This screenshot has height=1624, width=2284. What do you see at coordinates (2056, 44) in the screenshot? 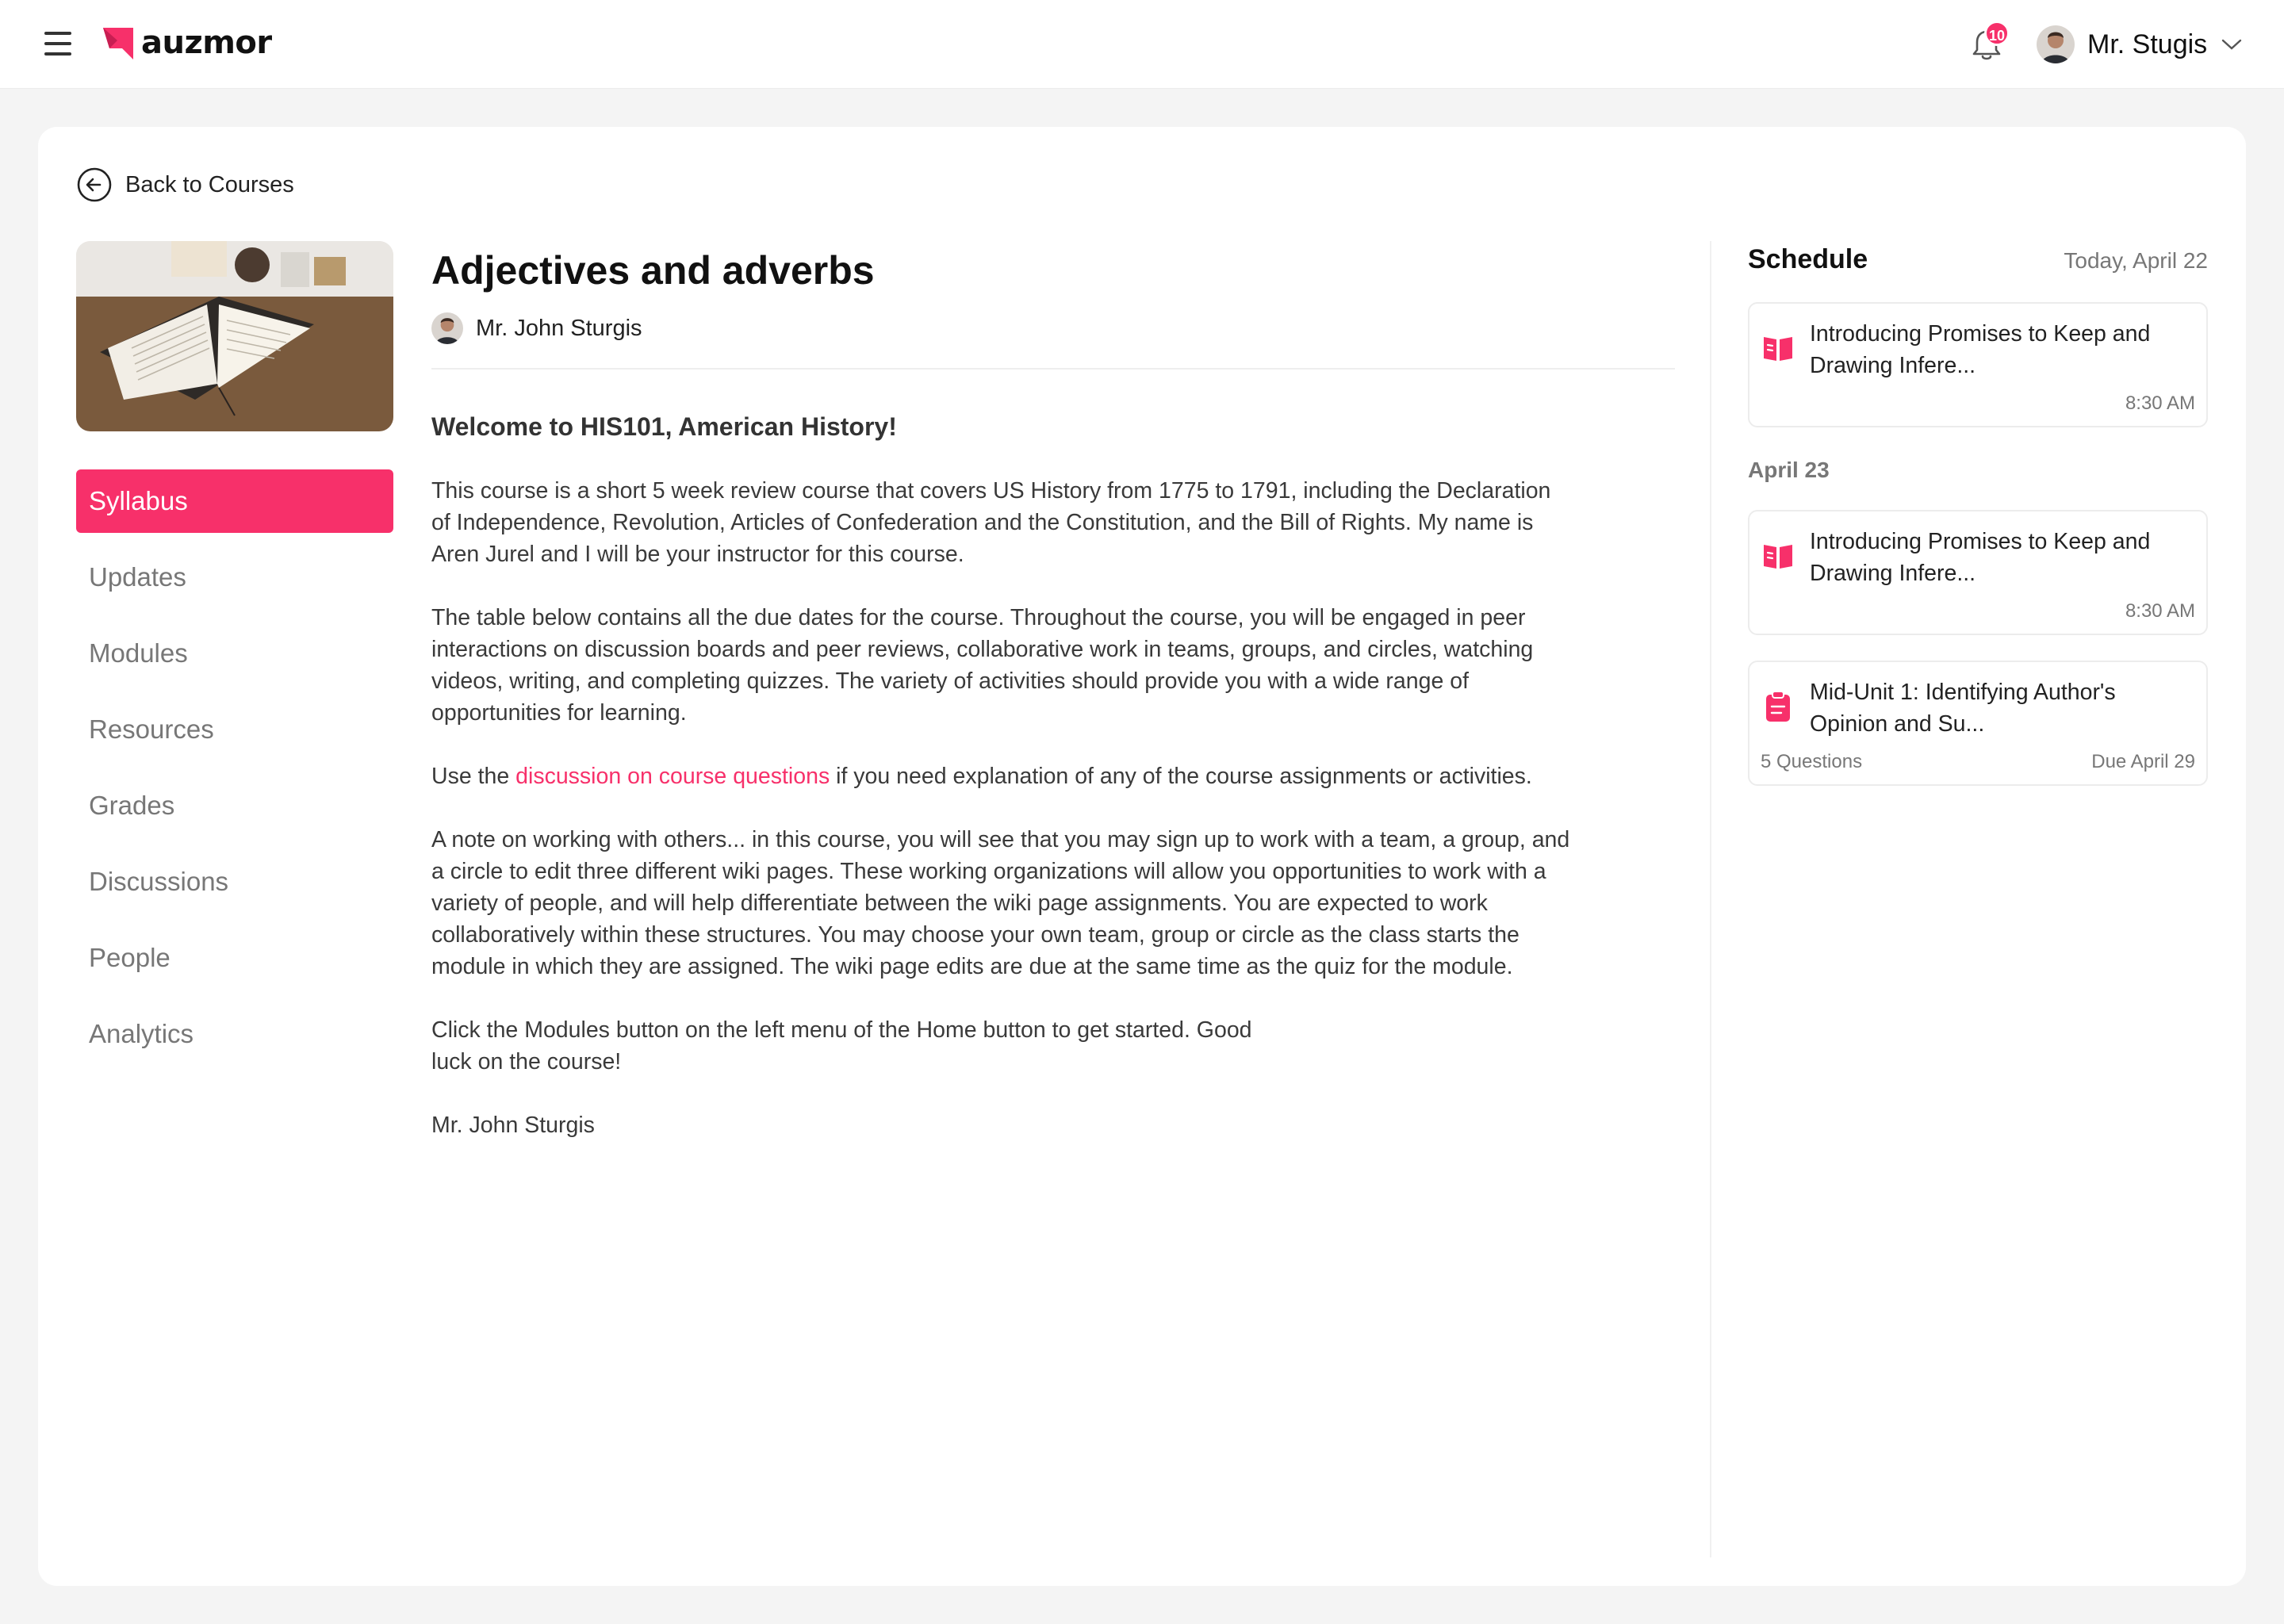
I see `user-avatar` at bounding box center [2056, 44].